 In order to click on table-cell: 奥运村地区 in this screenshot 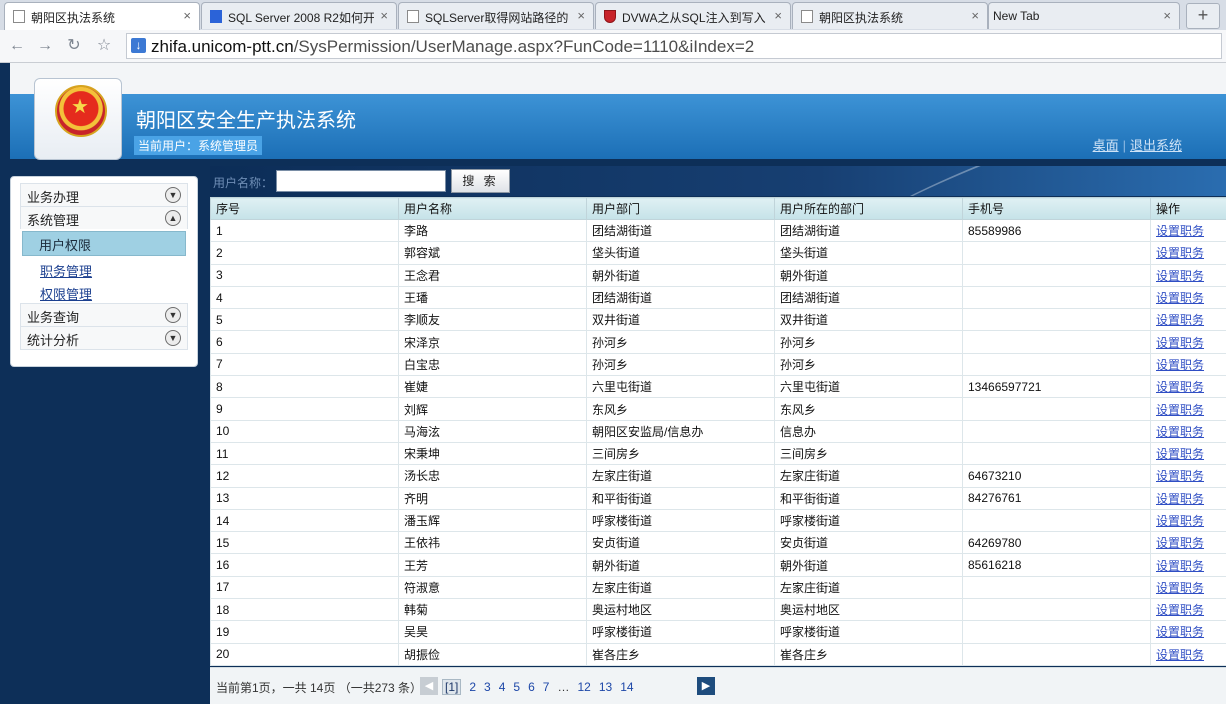, I will do `click(681, 610)`.